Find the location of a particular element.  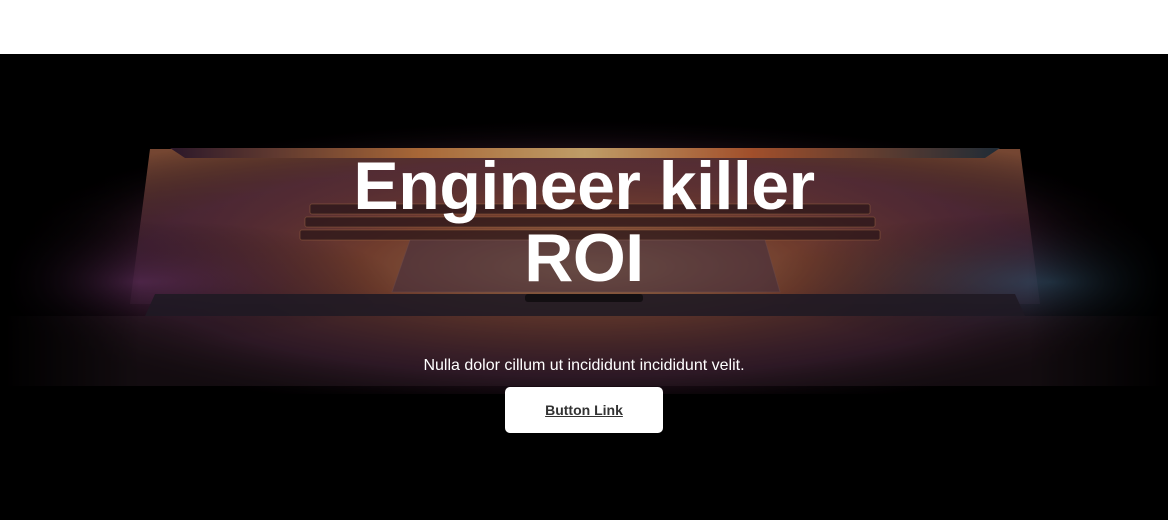

hero-button-link: Button Link is located at coordinates (584, 410).